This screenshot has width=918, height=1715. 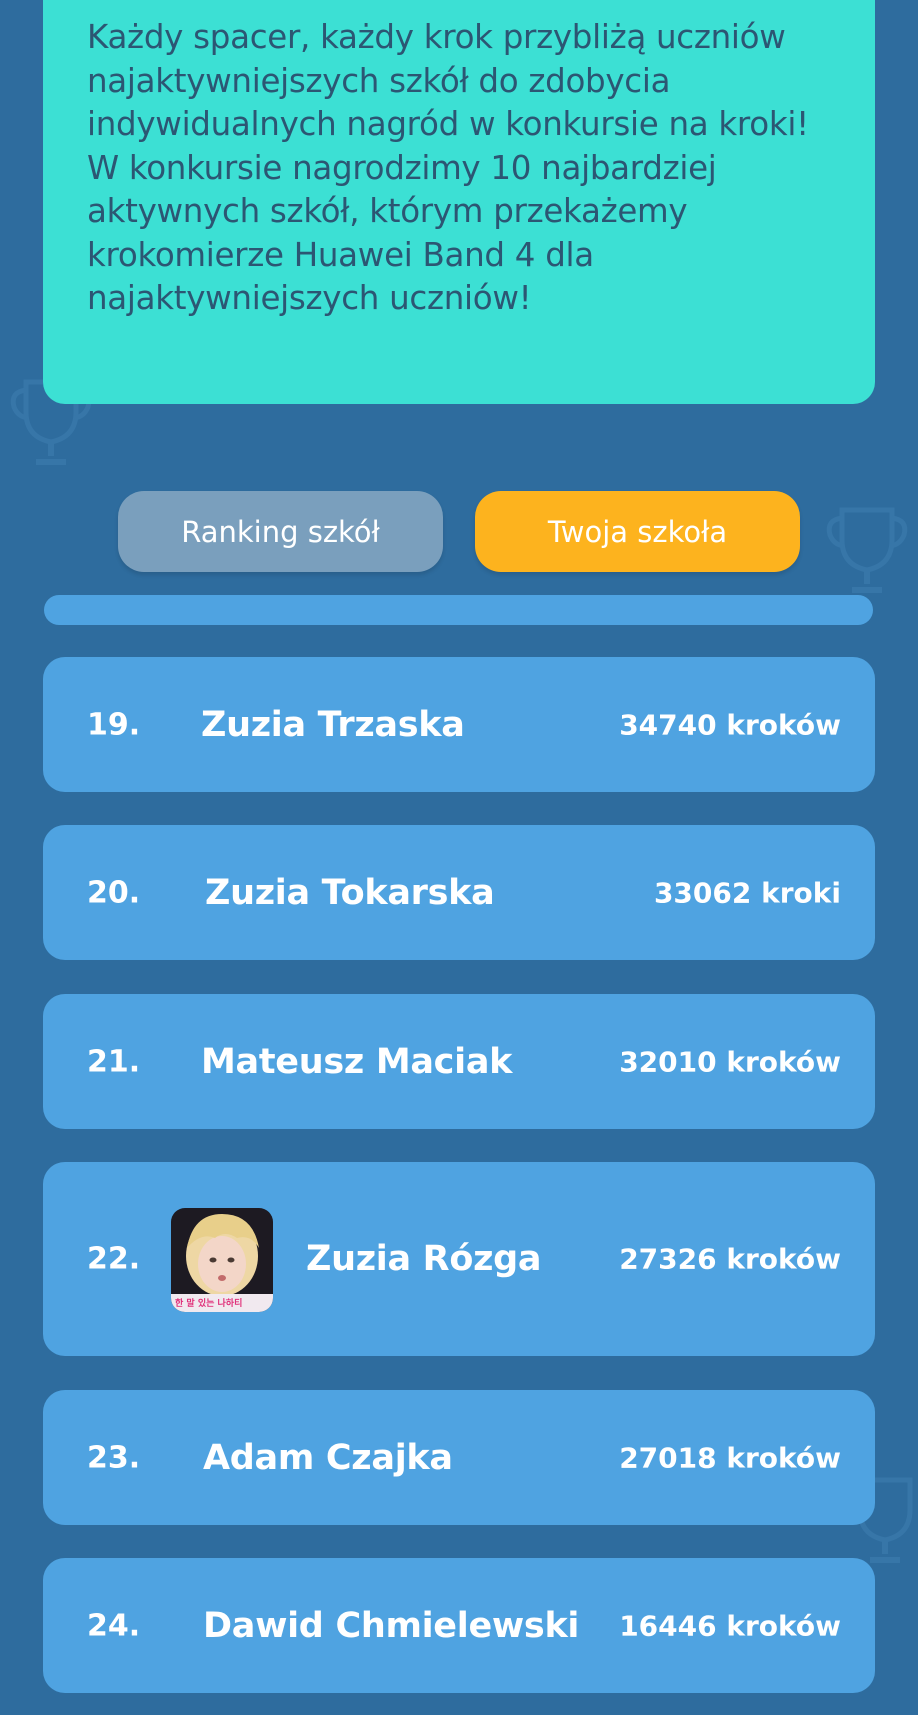 I want to click on user-photo-icon: 한 말 있는 나하티, so click(x=222, y=1260).